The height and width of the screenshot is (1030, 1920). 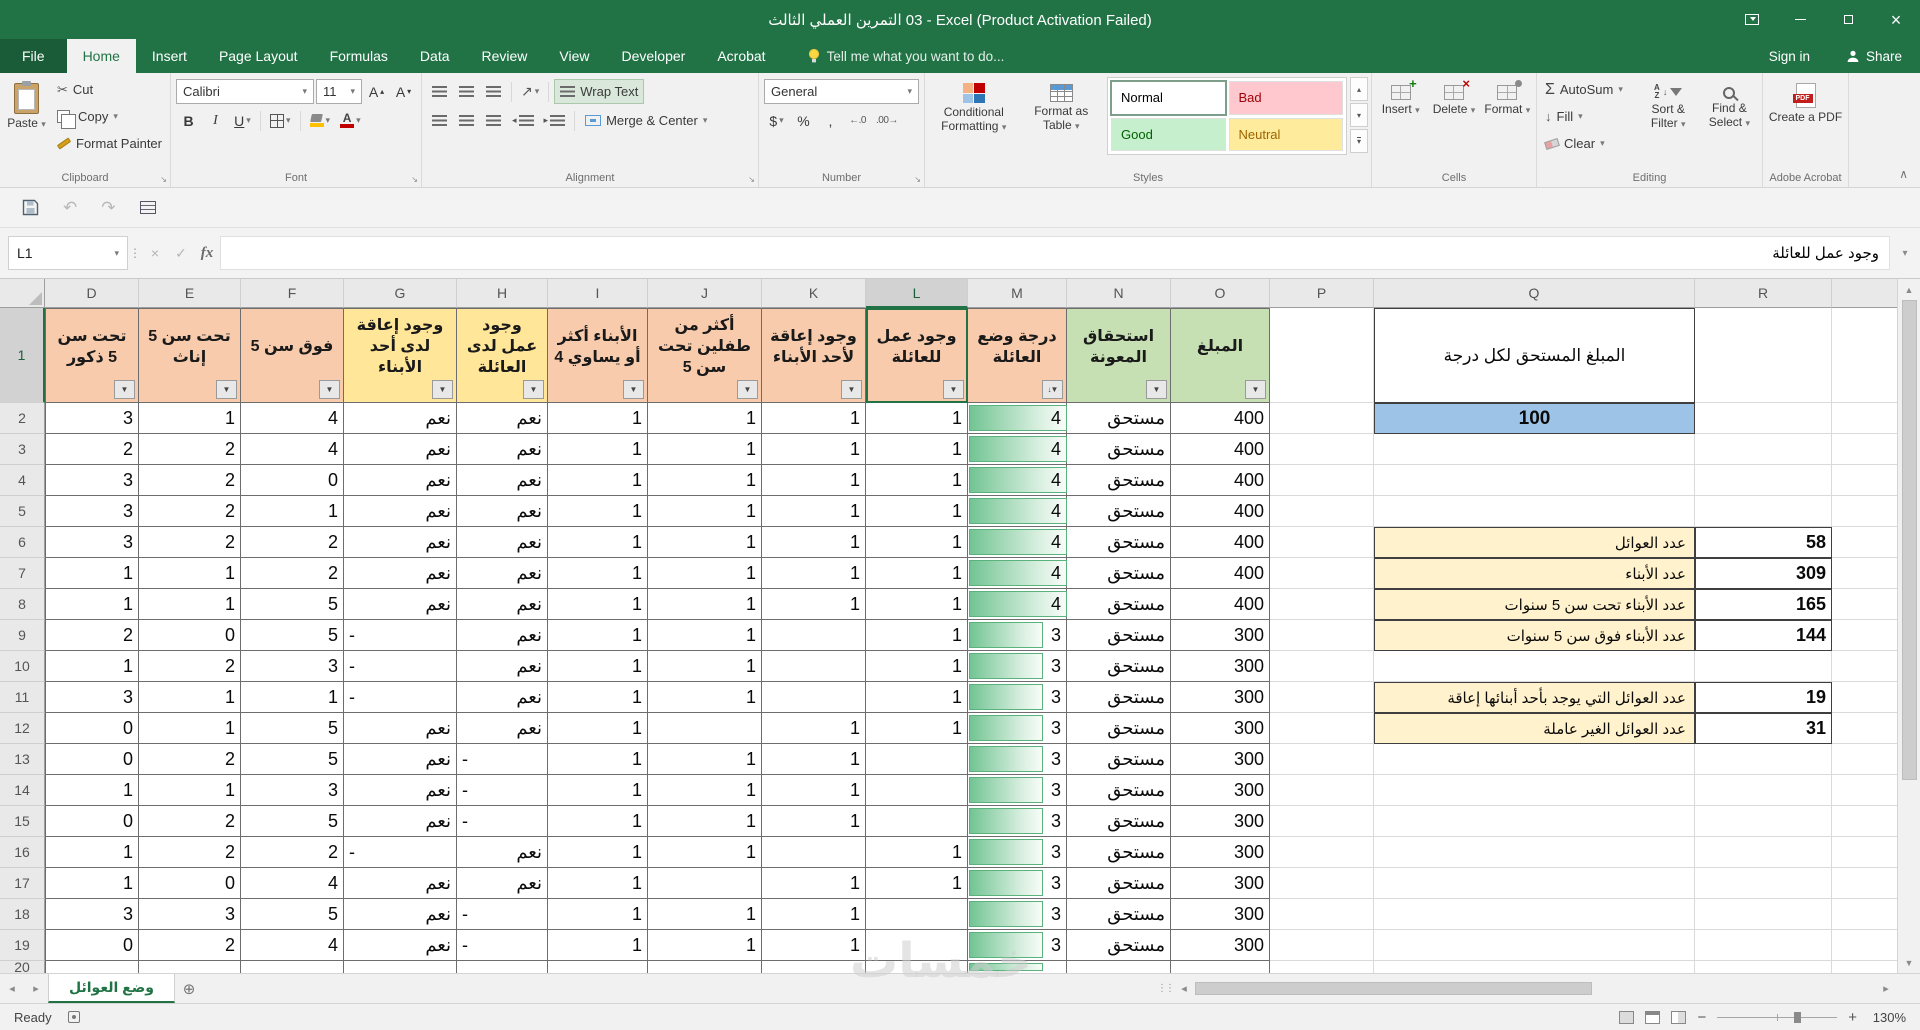 I want to click on name-box: L1 ▾, so click(x=68, y=253).